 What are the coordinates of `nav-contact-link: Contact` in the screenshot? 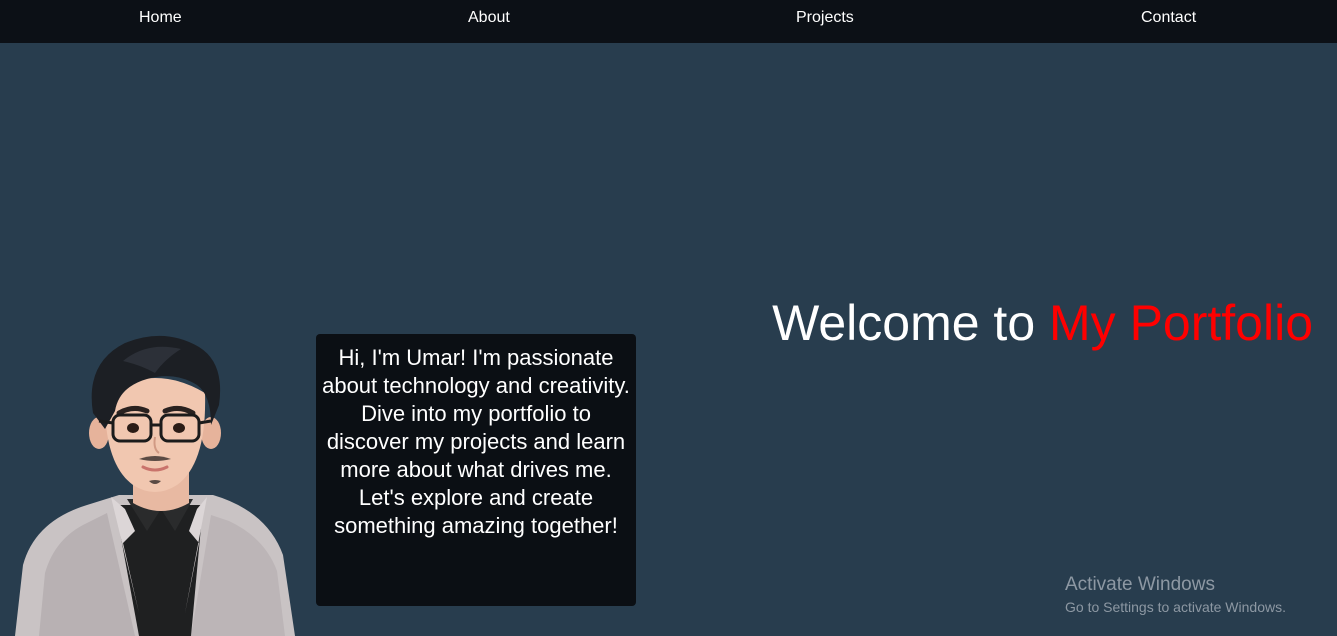 It's located at (1168, 18).